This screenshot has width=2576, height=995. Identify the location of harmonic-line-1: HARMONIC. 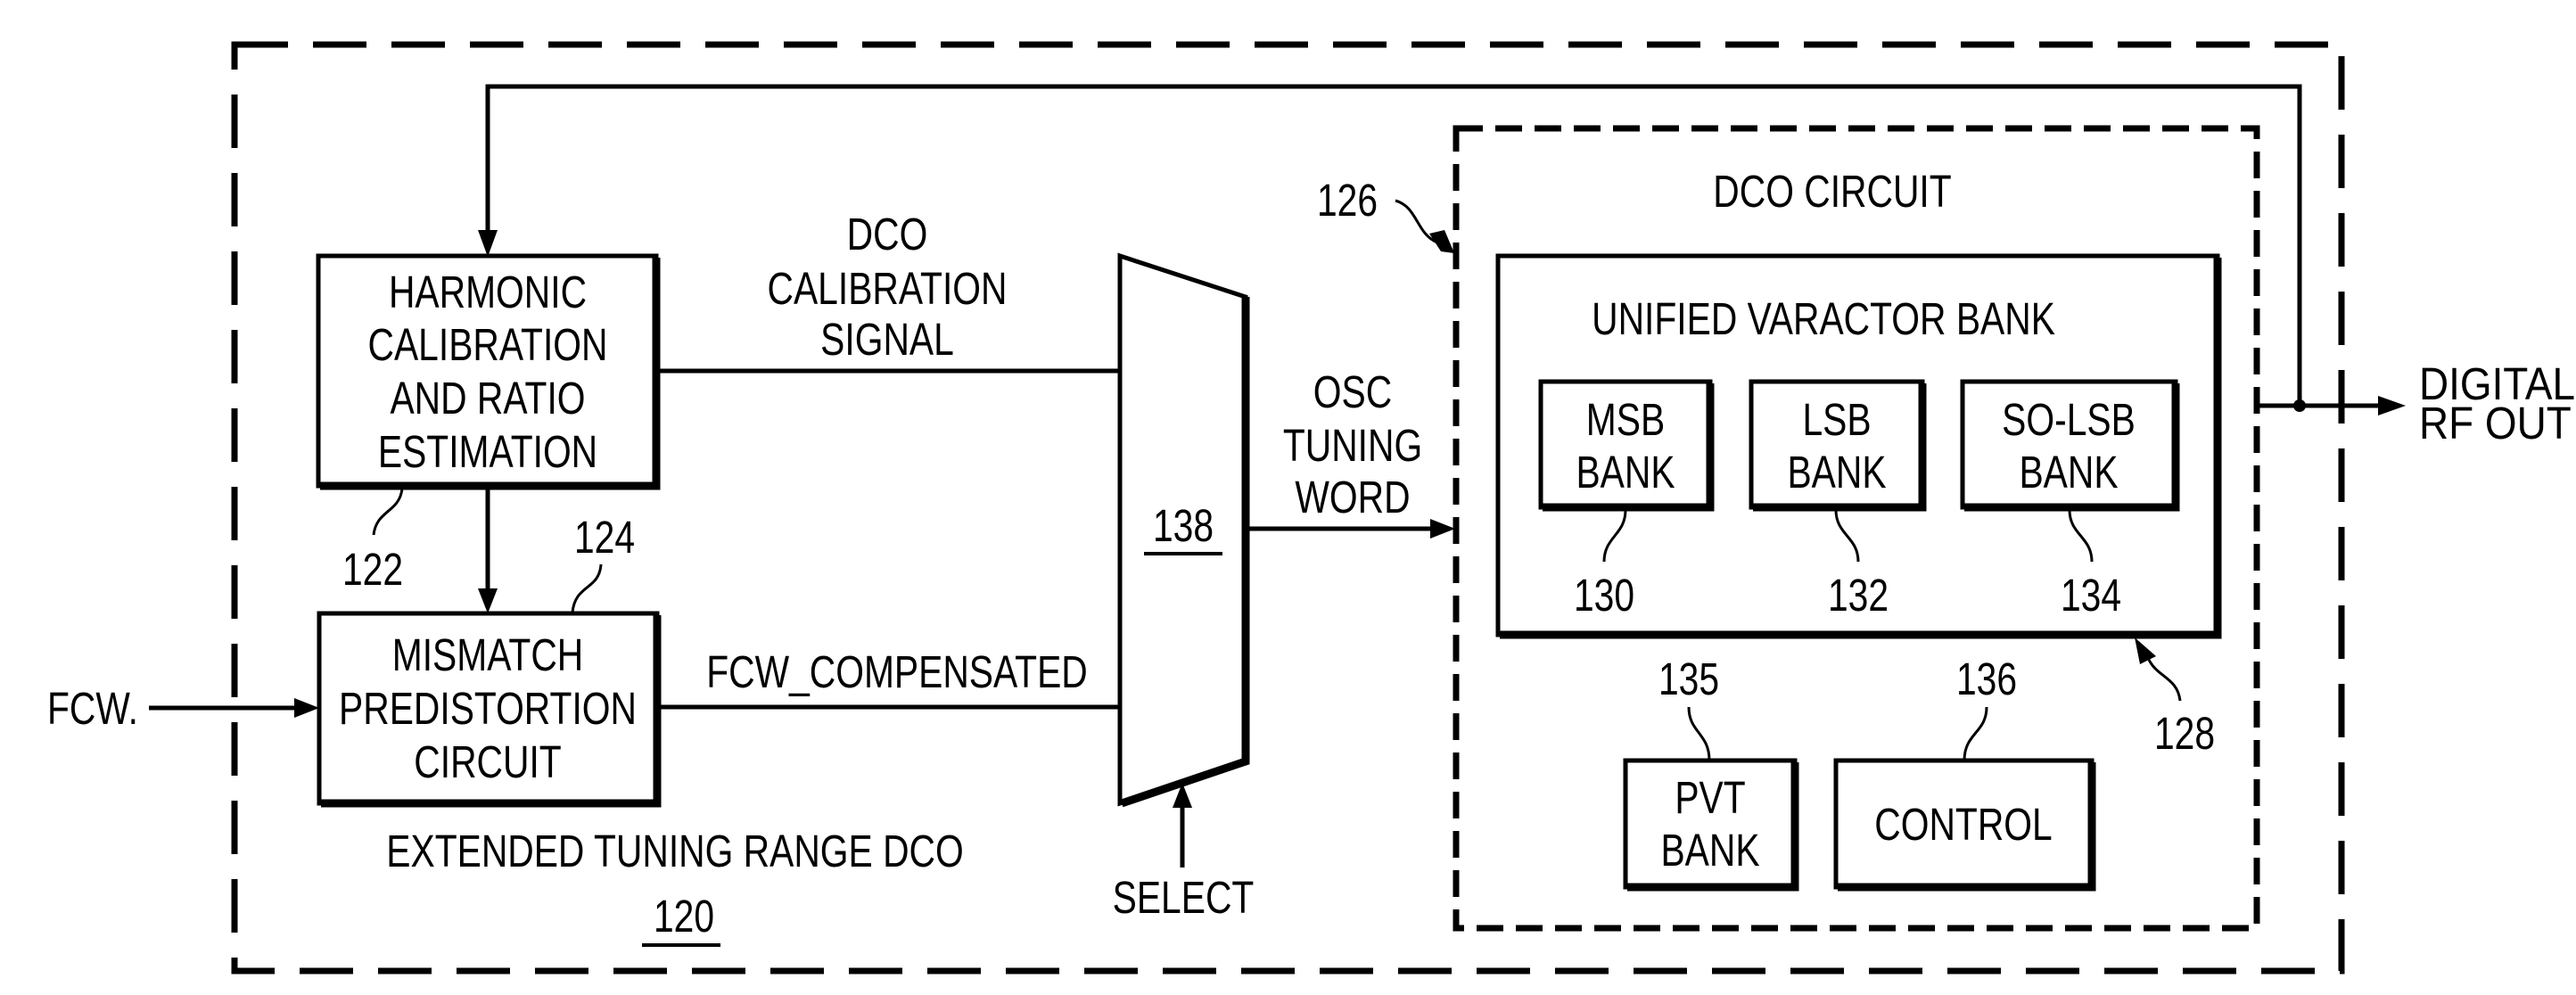
(488, 292).